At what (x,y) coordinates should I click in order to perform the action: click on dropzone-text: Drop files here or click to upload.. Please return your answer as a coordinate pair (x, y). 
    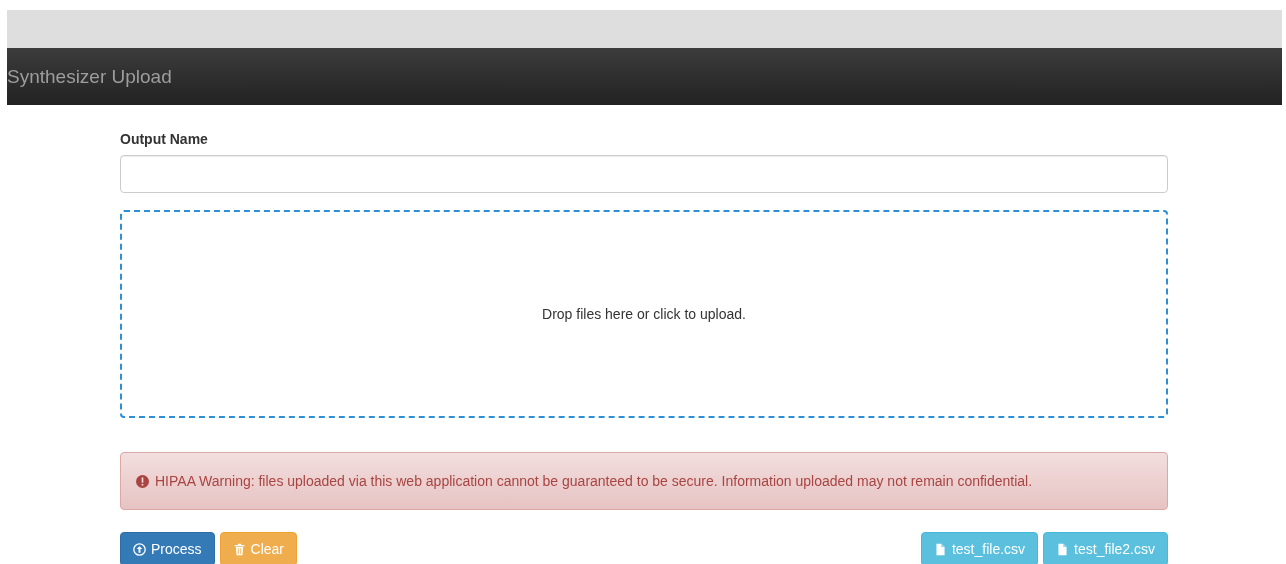
    Looking at the image, I should click on (644, 314).